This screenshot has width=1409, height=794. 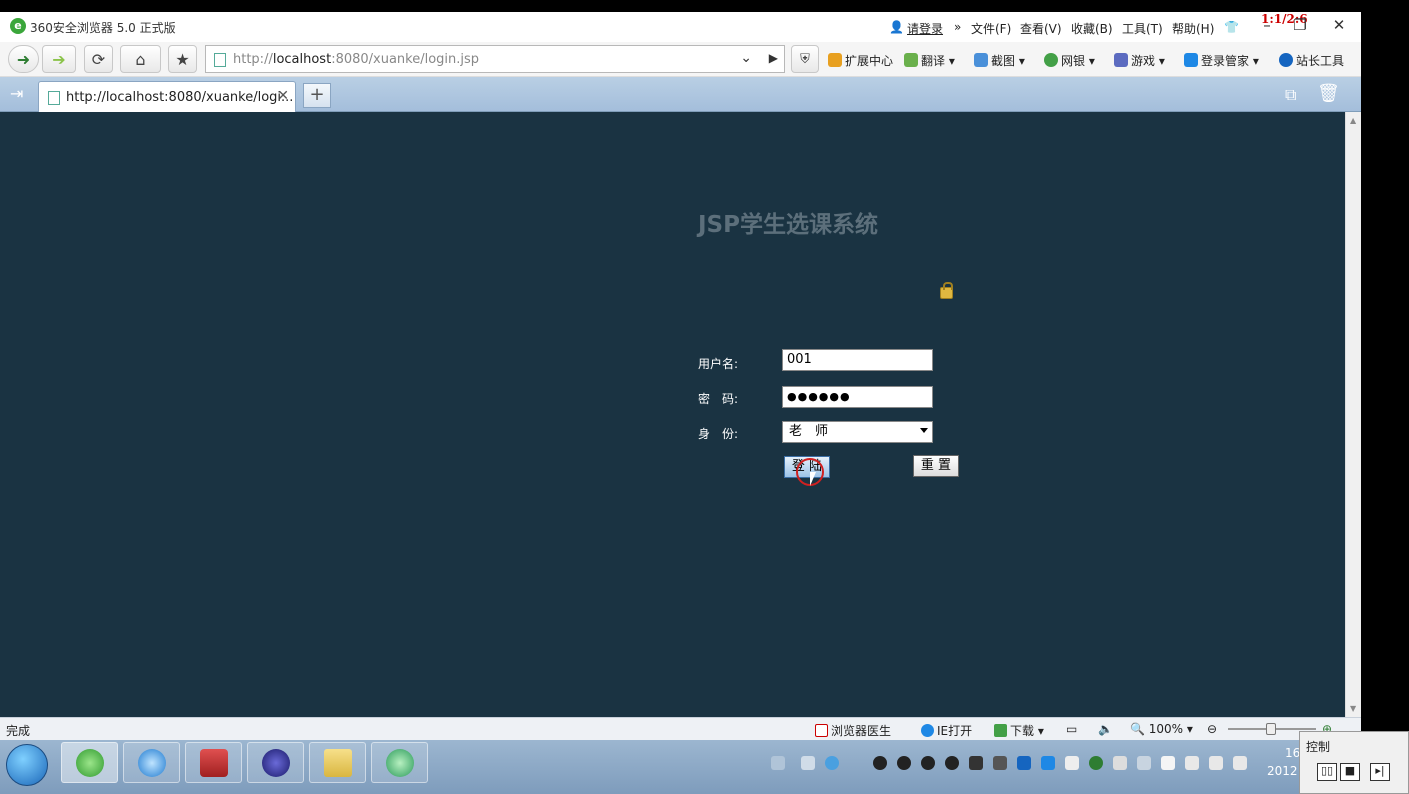 What do you see at coordinates (1142, 28) in the screenshot?
I see `menu-tools: 工具(T)` at bounding box center [1142, 28].